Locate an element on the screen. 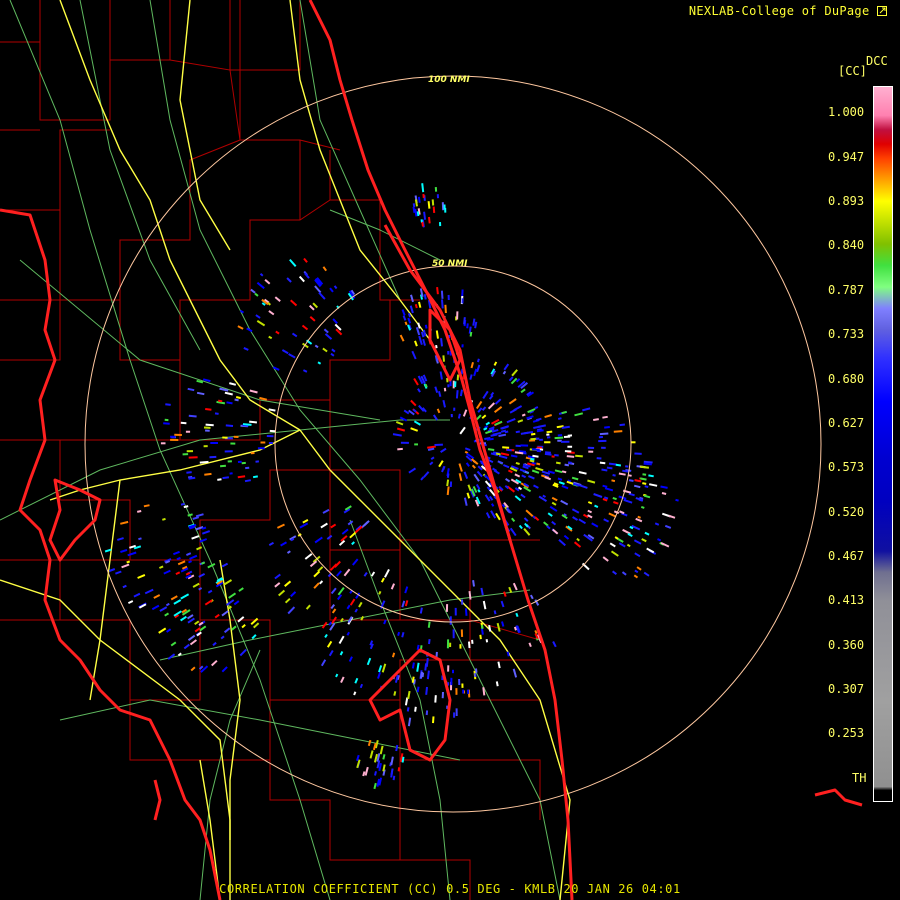 This screenshot has width=900, height=900. tick-label: 0.413 is located at coordinates (846, 600).